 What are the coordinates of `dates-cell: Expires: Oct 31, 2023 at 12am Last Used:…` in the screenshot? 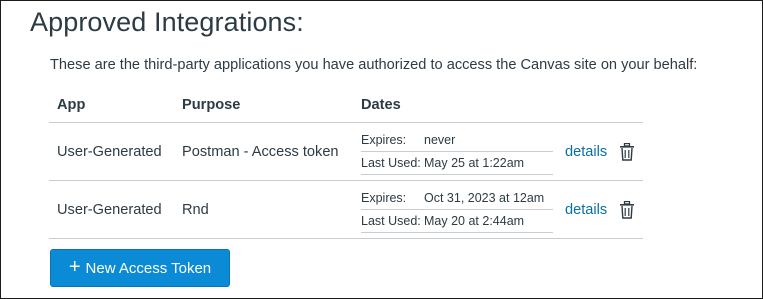 It's located at (454, 209).